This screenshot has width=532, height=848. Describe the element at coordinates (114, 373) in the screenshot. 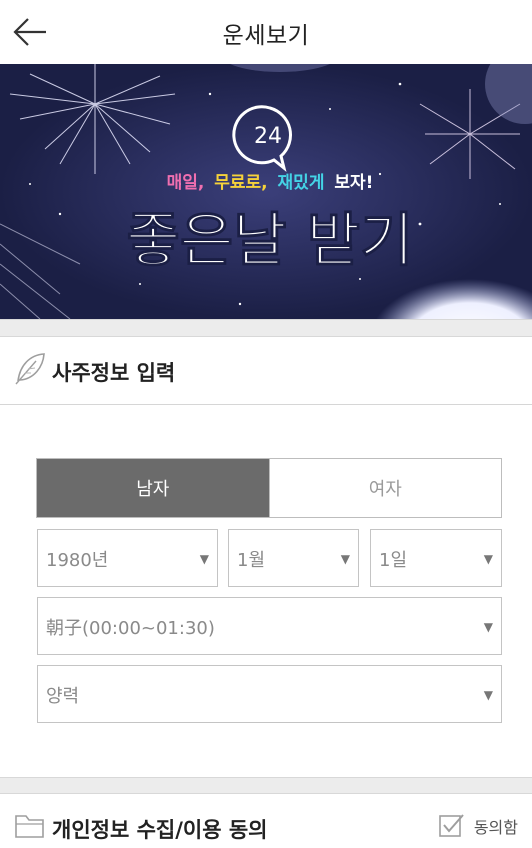

I see `saju-section-title: 사주정보 입력` at that location.